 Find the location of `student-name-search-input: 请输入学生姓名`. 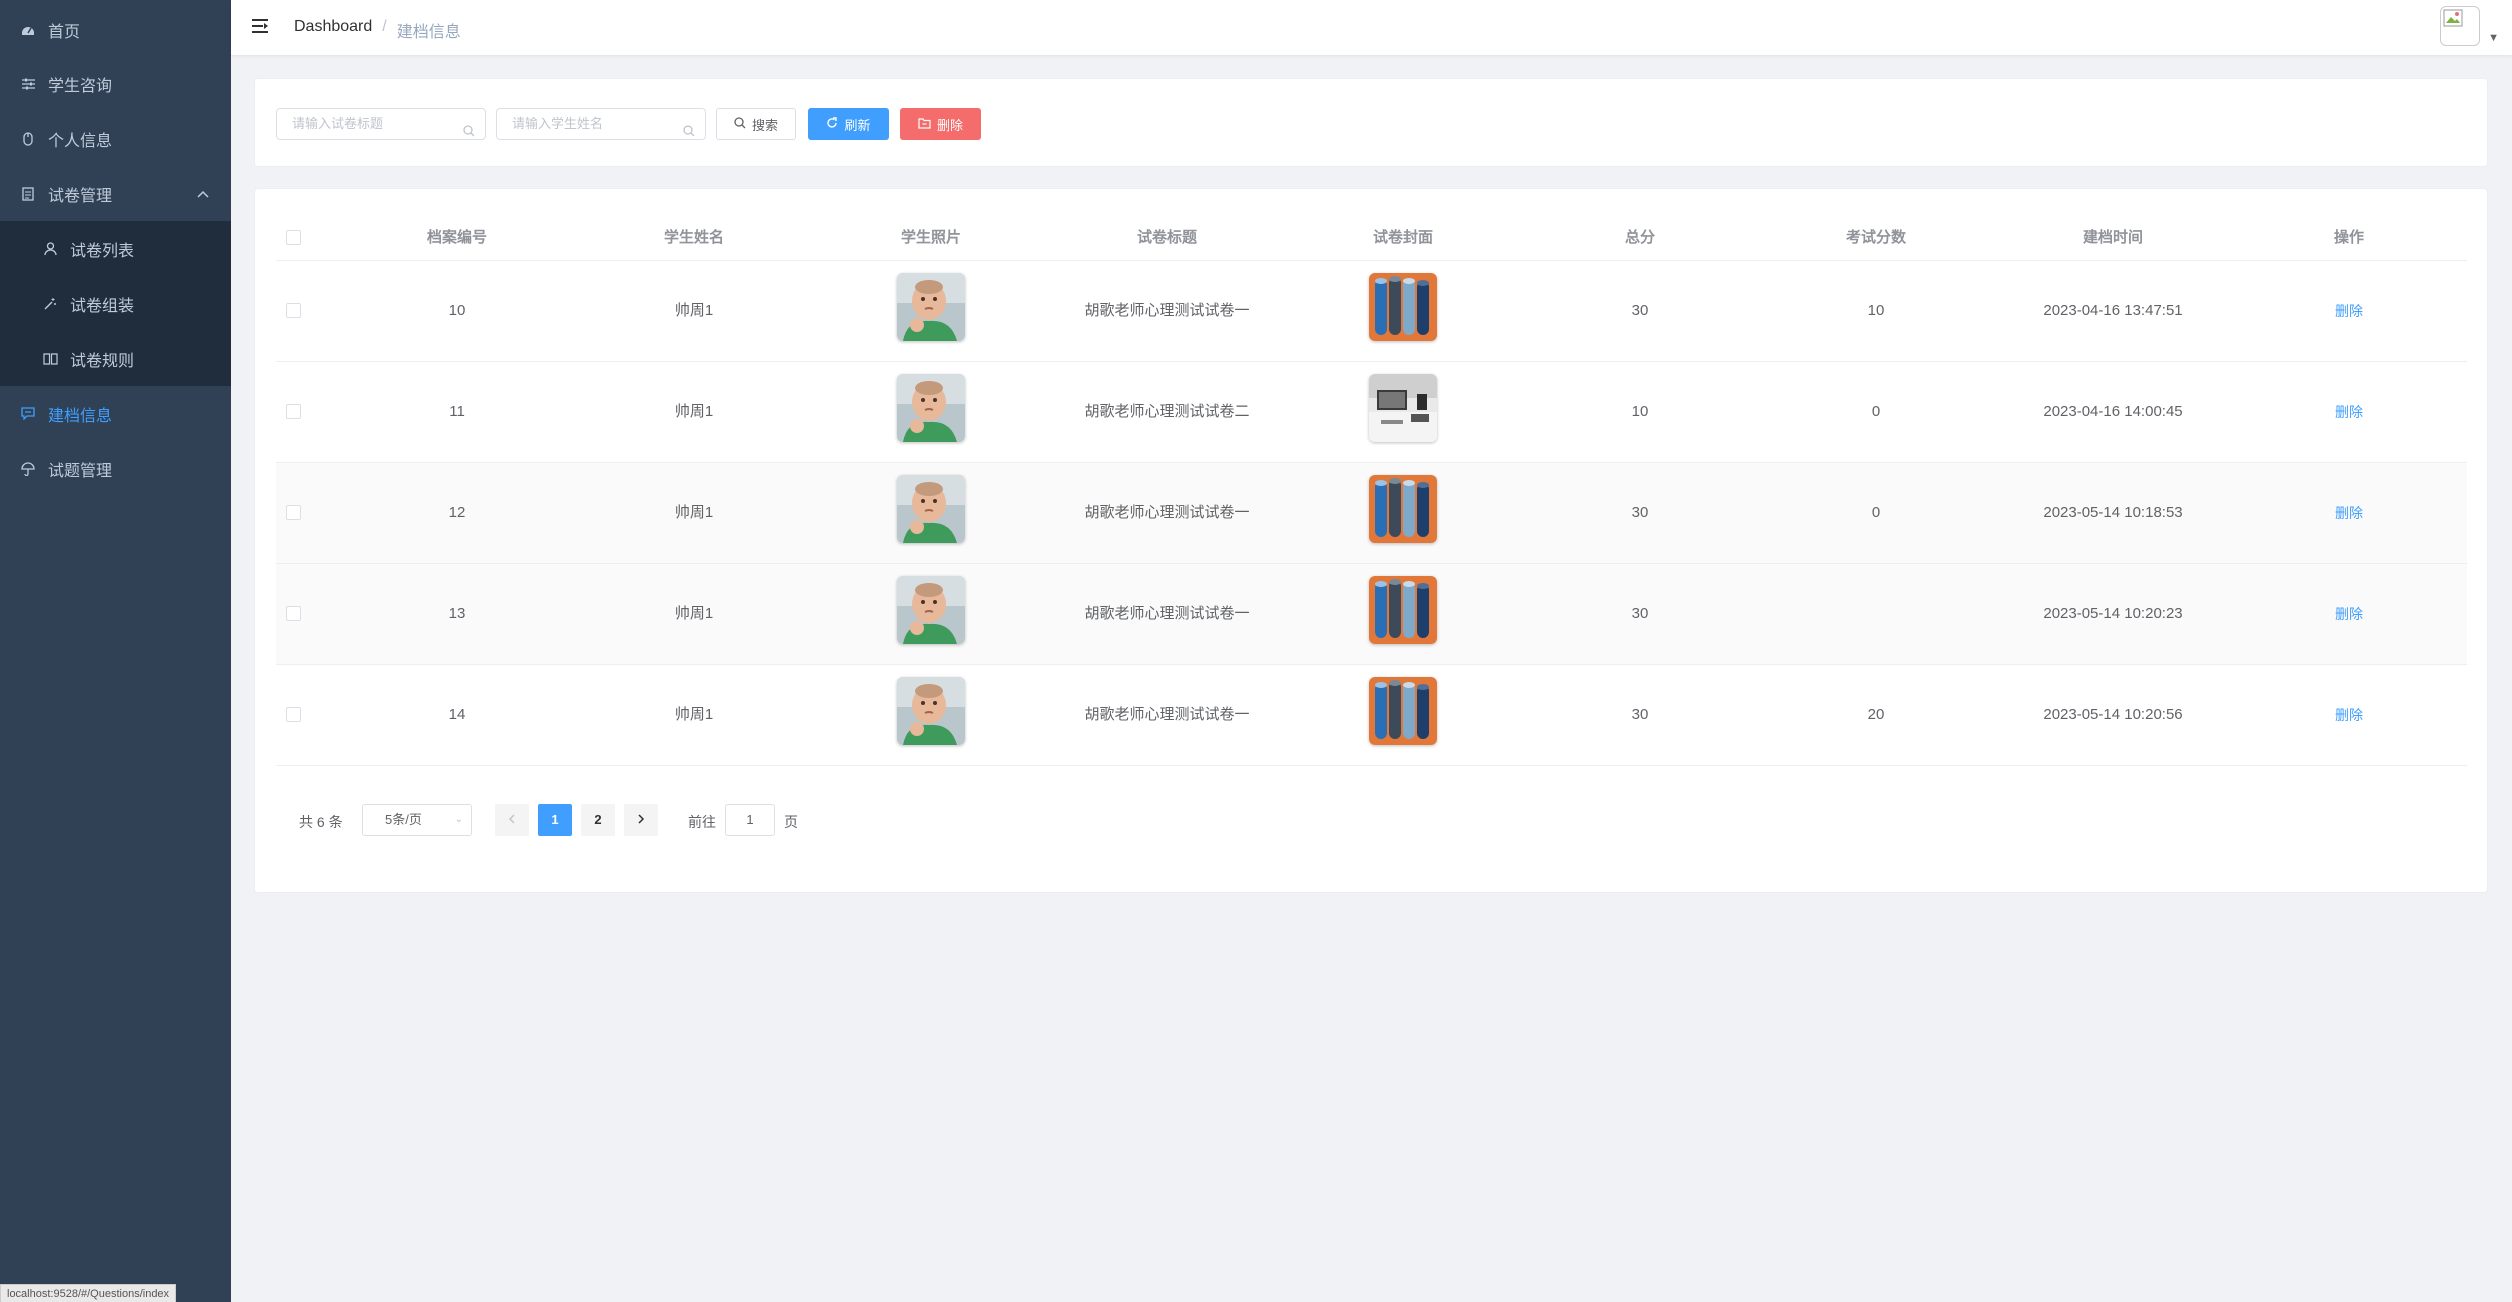

student-name-search-input: 请输入学生姓名 is located at coordinates (601, 124).